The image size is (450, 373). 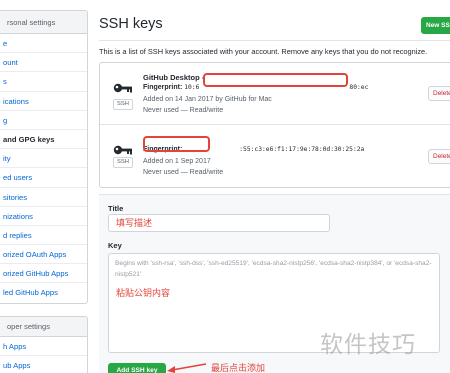 I want to click on sidebar-item-oauth-apps: orized OAuth Apps, so click(x=43, y=255).